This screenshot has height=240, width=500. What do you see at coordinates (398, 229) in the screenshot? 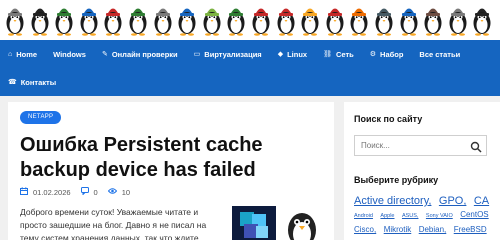
I see `category-link: Mikrotik` at bounding box center [398, 229].